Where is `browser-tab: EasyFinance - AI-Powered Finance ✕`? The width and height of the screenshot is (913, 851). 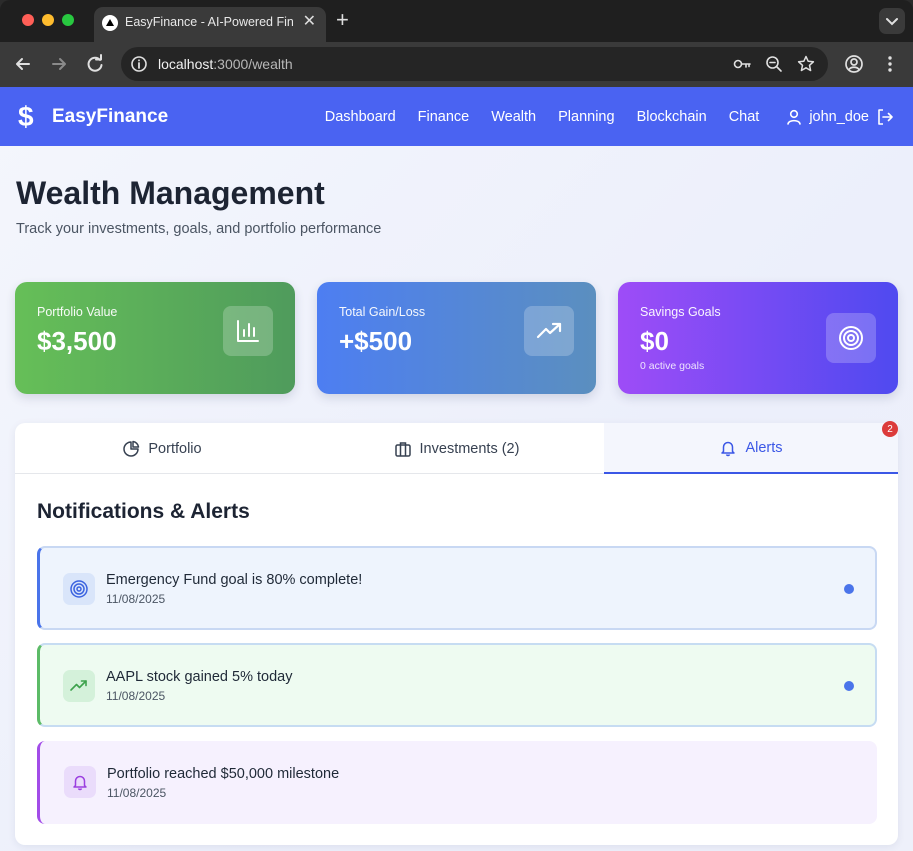 browser-tab: EasyFinance - AI-Powered Finance ✕ is located at coordinates (210, 24).